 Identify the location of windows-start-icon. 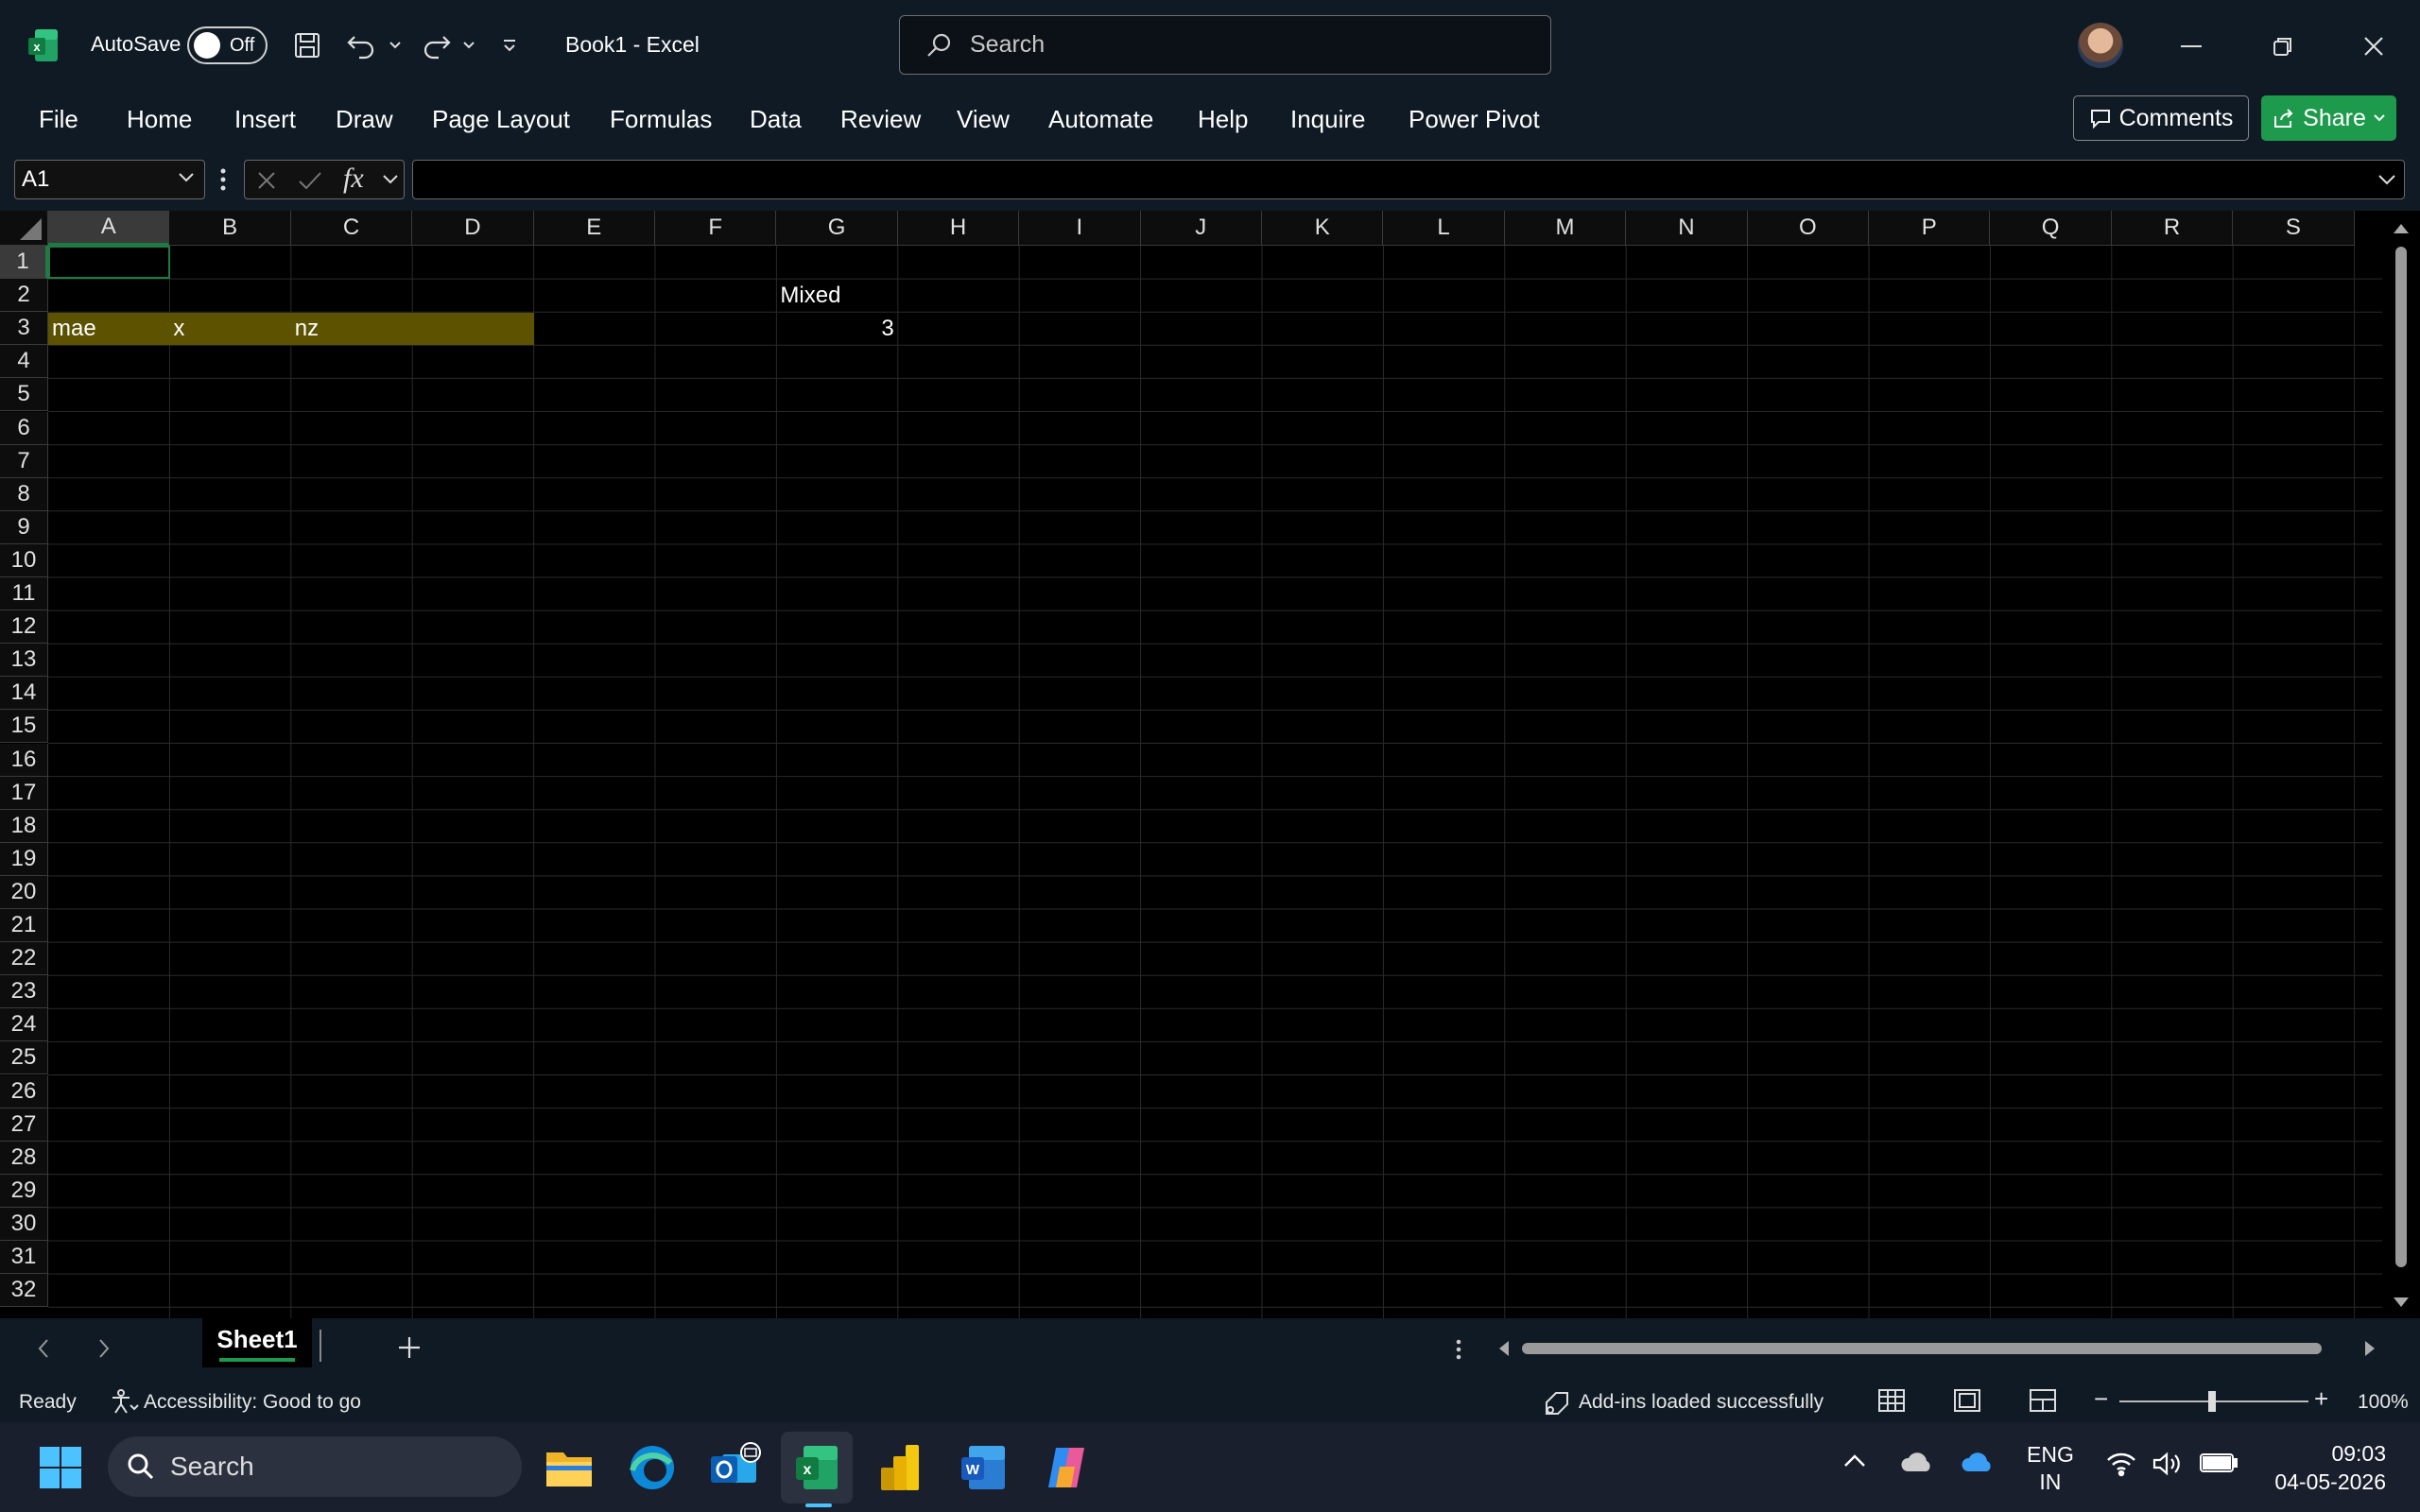
(60, 1467).